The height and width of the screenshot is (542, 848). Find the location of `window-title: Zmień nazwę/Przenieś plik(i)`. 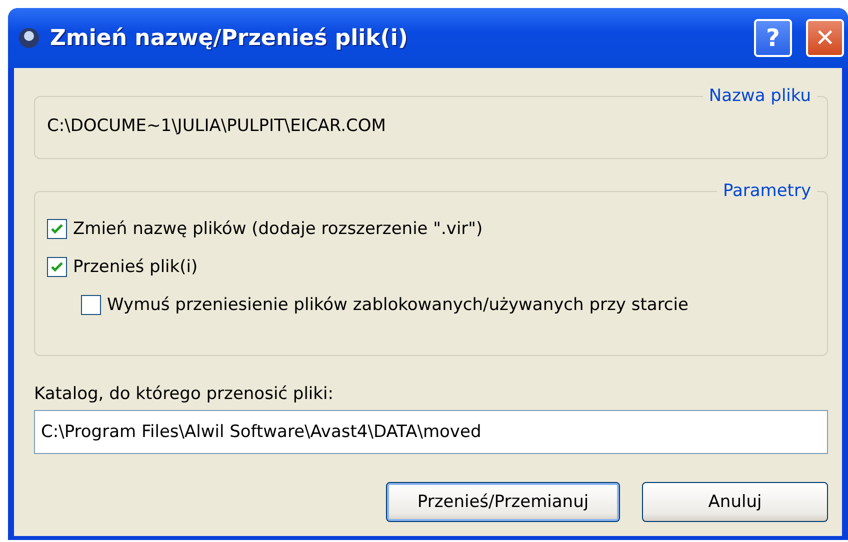

window-title: Zmień nazwę/Przenieś plik(i) is located at coordinates (229, 38).